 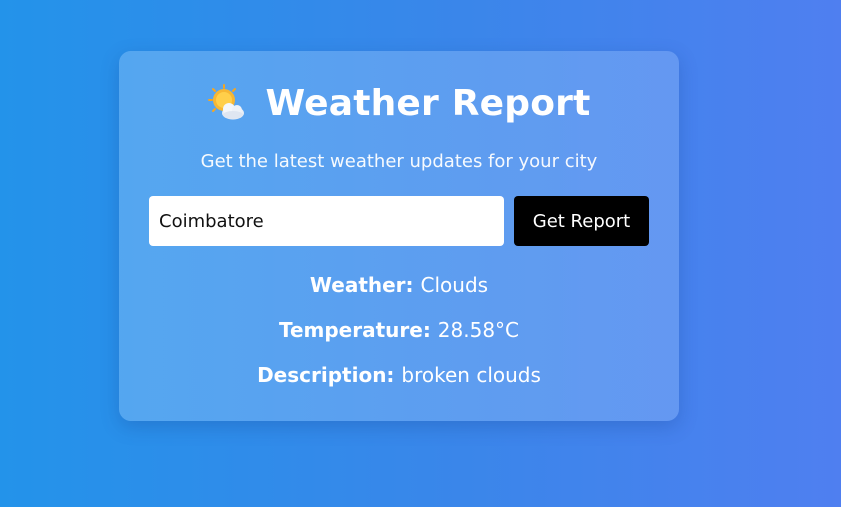 I want to click on description-row: Description: broken clouds, so click(x=399, y=375).